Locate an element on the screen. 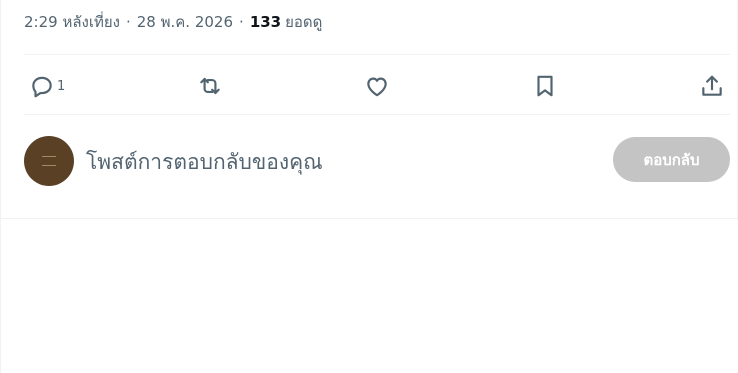  views-label: ยอดดู is located at coordinates (304, 22).